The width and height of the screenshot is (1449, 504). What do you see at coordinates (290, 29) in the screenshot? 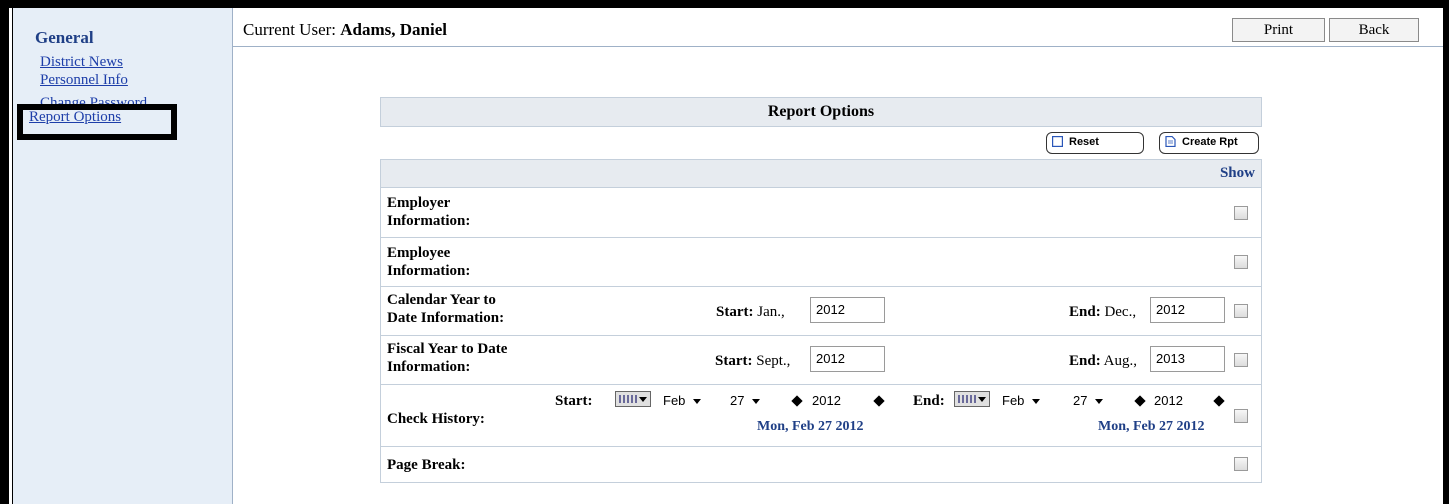
I see `current-user-label: Current User:` at bounding box center [290, 29].